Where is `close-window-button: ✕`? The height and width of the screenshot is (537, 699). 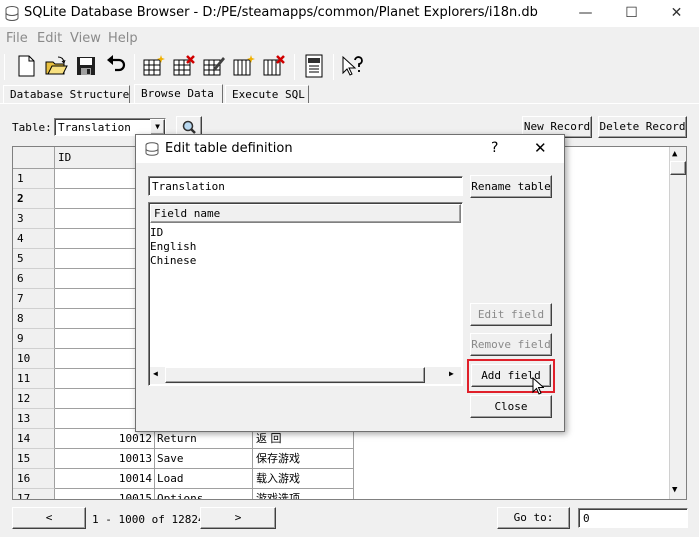 close-window-button: ✕ is located at coordinates (676, 13).